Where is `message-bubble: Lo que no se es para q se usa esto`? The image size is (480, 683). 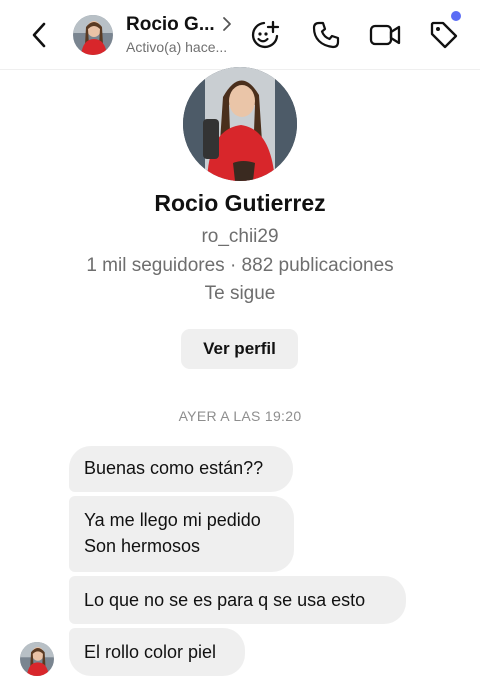 message-bubble: Lo que no se es para q se usa esto is located at coordinates (237, 600).